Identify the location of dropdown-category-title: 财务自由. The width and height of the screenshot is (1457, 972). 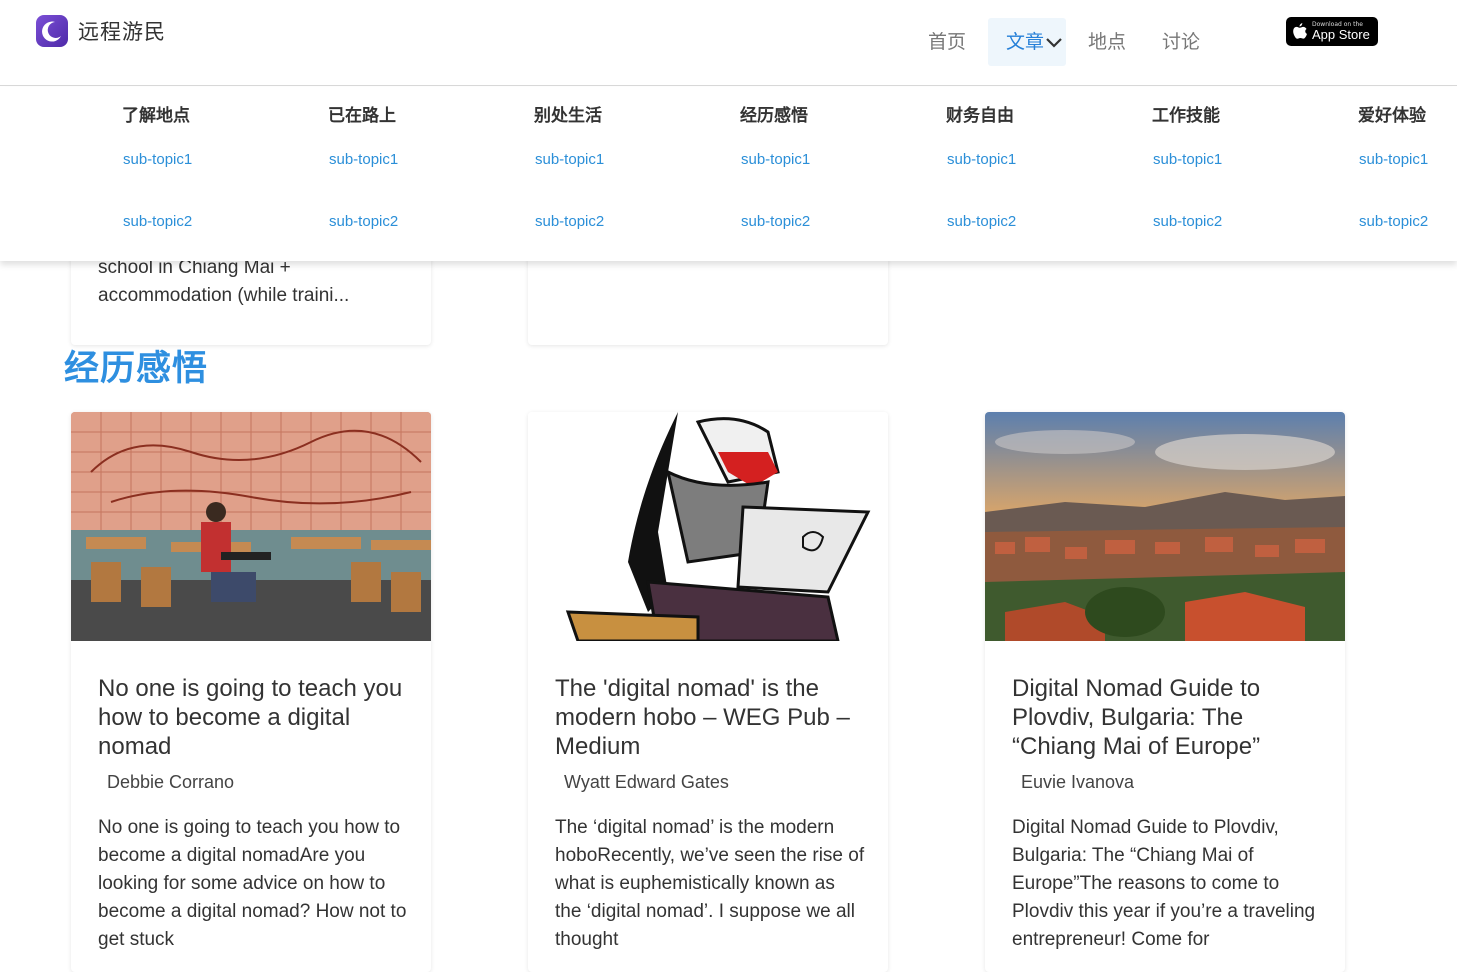
(980, 113).